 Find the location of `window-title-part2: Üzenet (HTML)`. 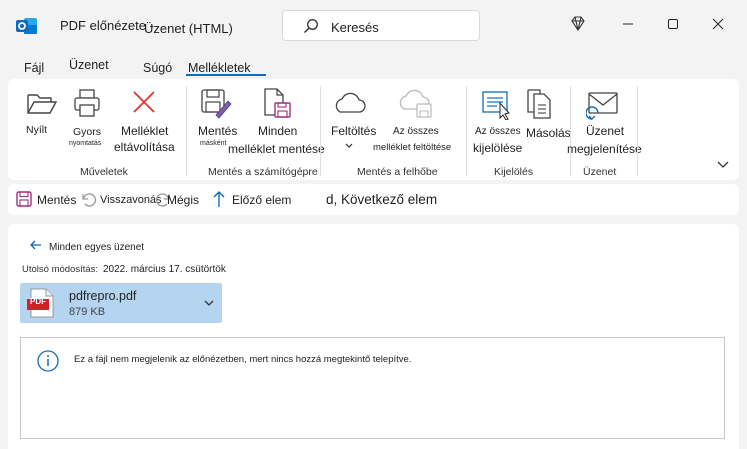

window-title-part2: Üzenet (HTML) is located at coordinates (188, 28).